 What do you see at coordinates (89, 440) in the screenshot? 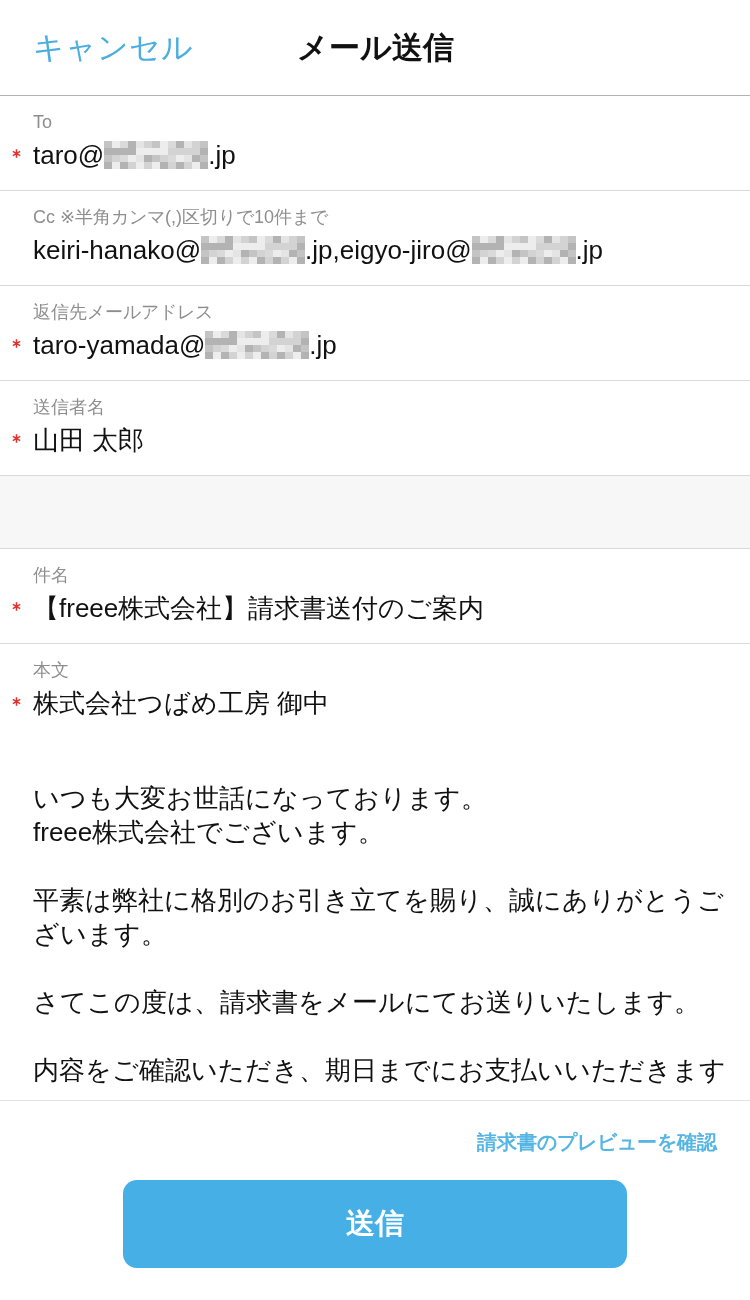
I see `text-field: 山田 太郎` at bounding box center [89, 440].